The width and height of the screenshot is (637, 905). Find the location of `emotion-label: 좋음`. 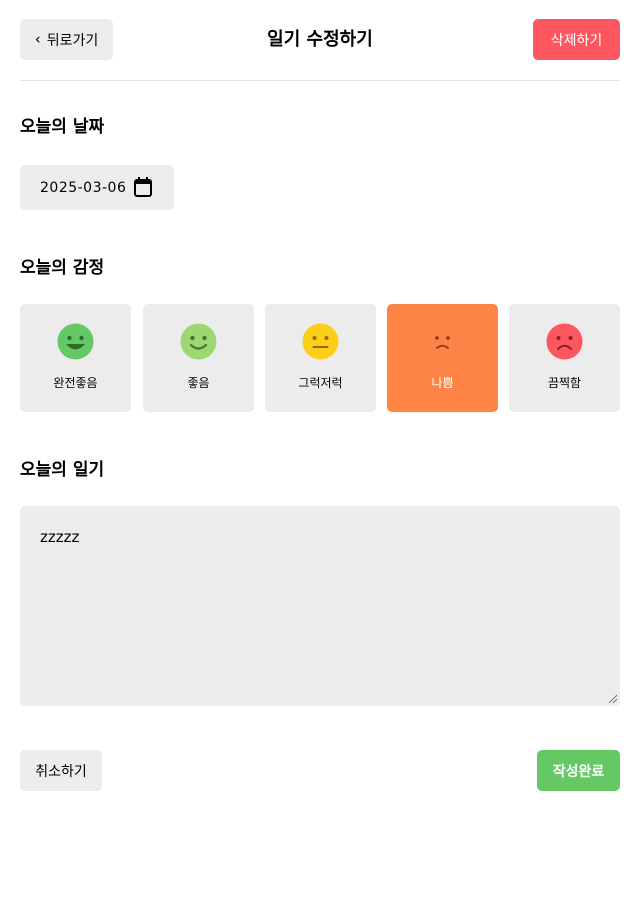

emotion-label: 좋음 is located at coordinates (198, 383).